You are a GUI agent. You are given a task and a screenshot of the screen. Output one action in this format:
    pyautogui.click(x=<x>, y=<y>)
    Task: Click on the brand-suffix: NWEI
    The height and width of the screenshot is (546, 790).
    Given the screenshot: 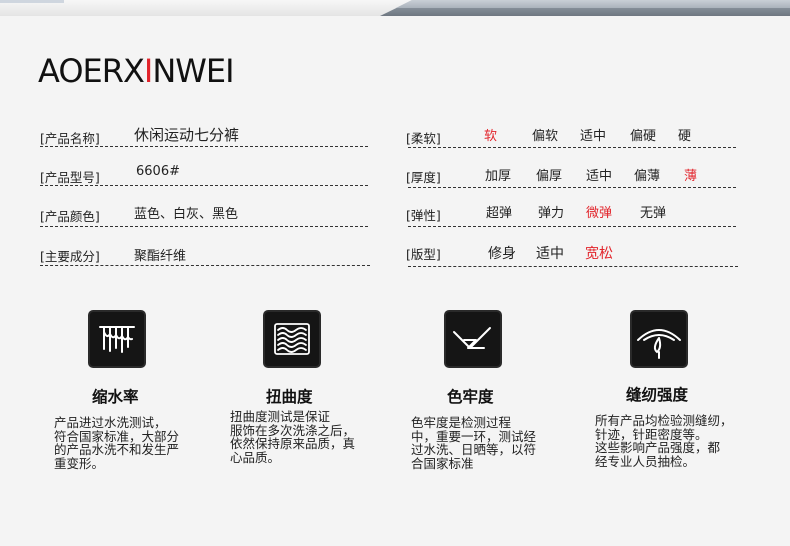 What is the action you would take?
    pyautogui.click(x=193, y=71)
    